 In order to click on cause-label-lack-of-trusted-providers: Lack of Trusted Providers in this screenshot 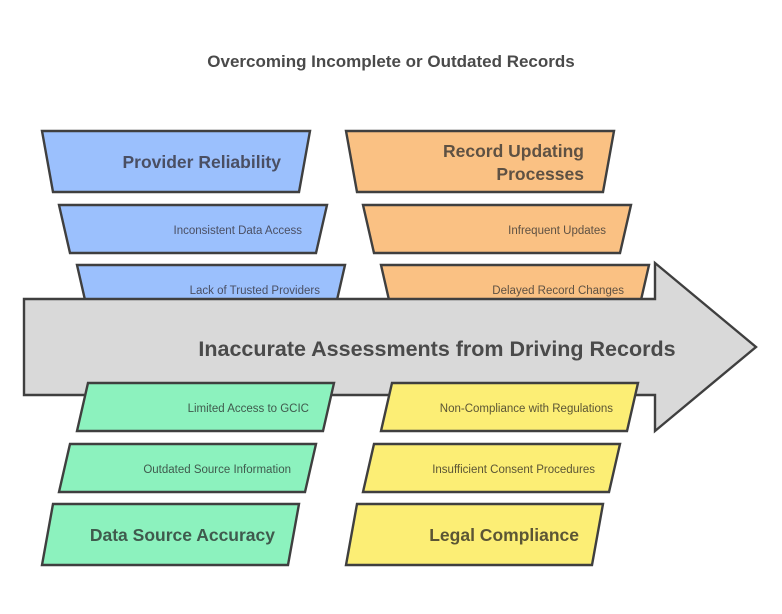, I will do `click(255, 291)`.